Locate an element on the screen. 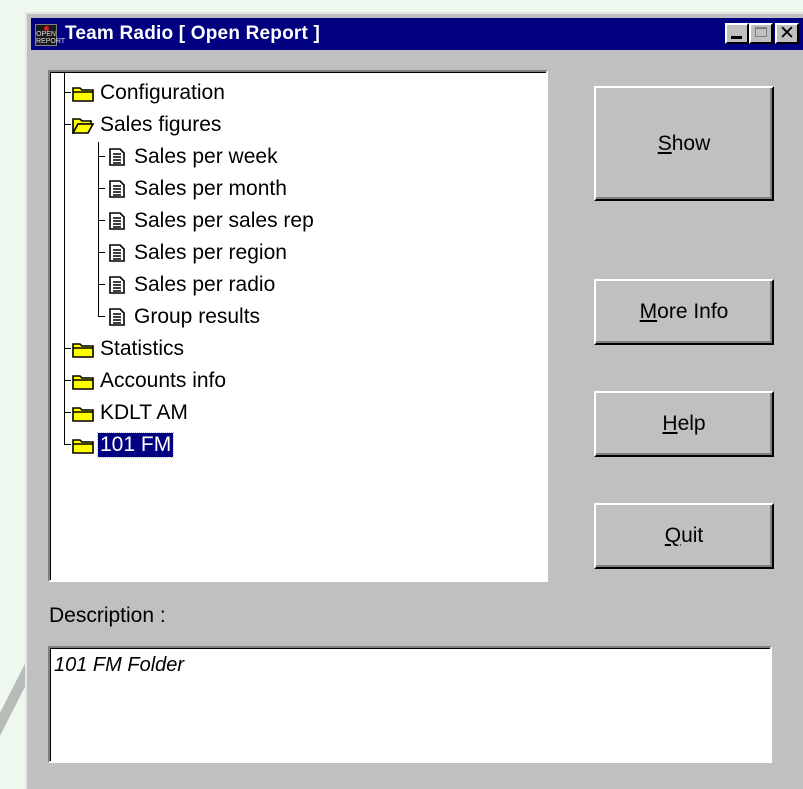 The height and width of the screenshot is (789, 803). close-icon: ✕ is located at coordinates (787, 33).